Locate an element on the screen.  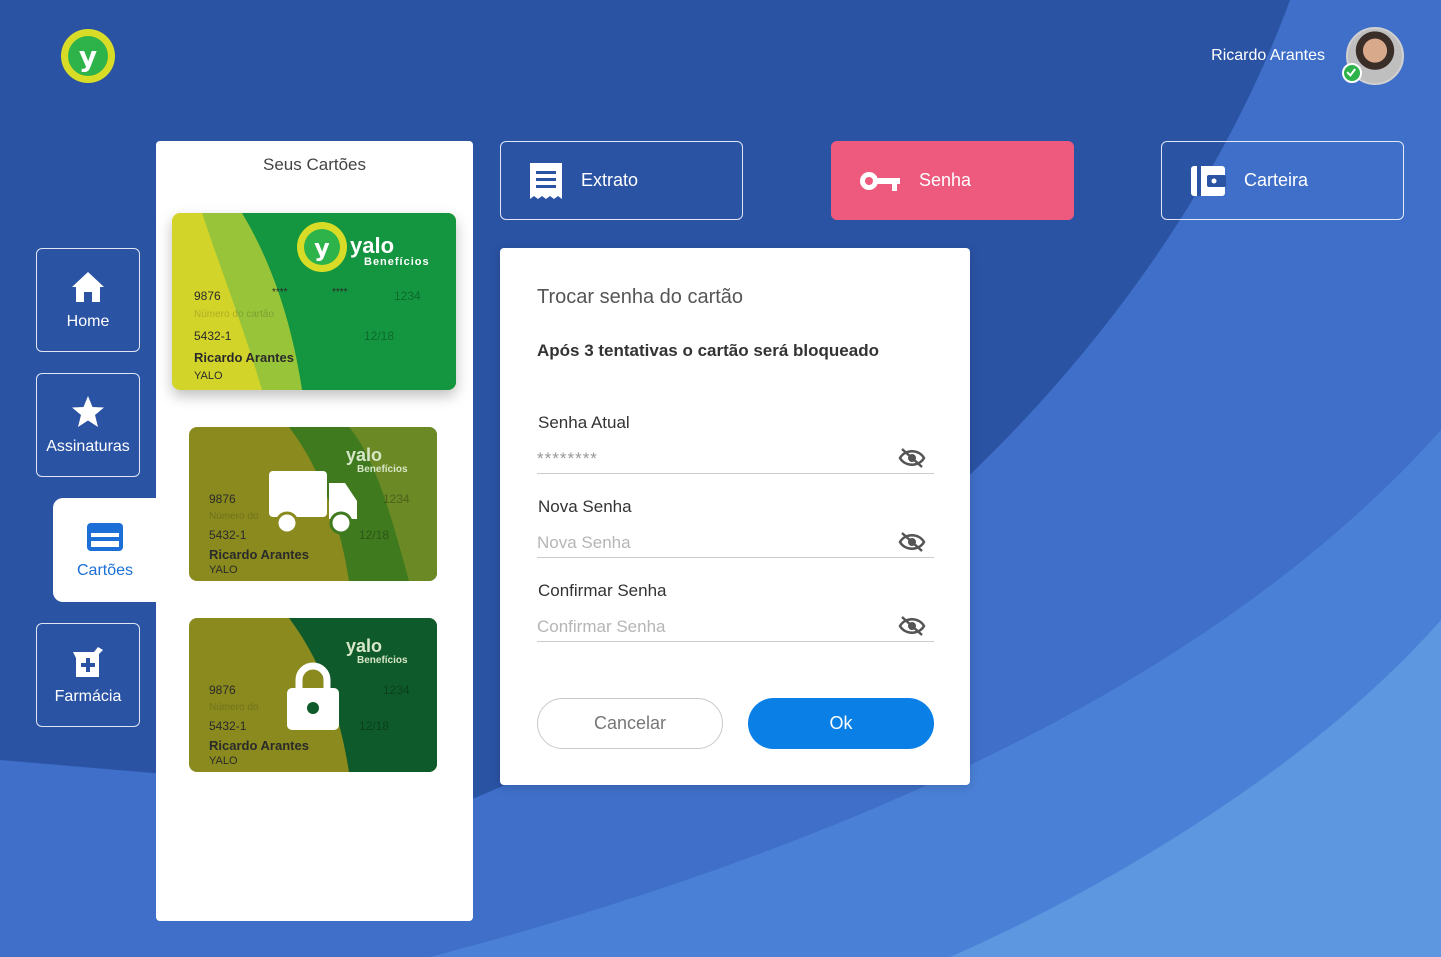
current-password-label: Senha Atual is located at coordinates (584, 422).